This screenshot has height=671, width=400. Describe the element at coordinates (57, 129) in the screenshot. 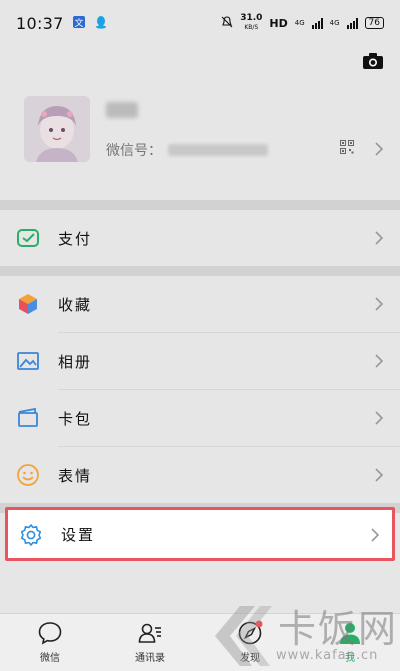

I see `avatar` at that location.